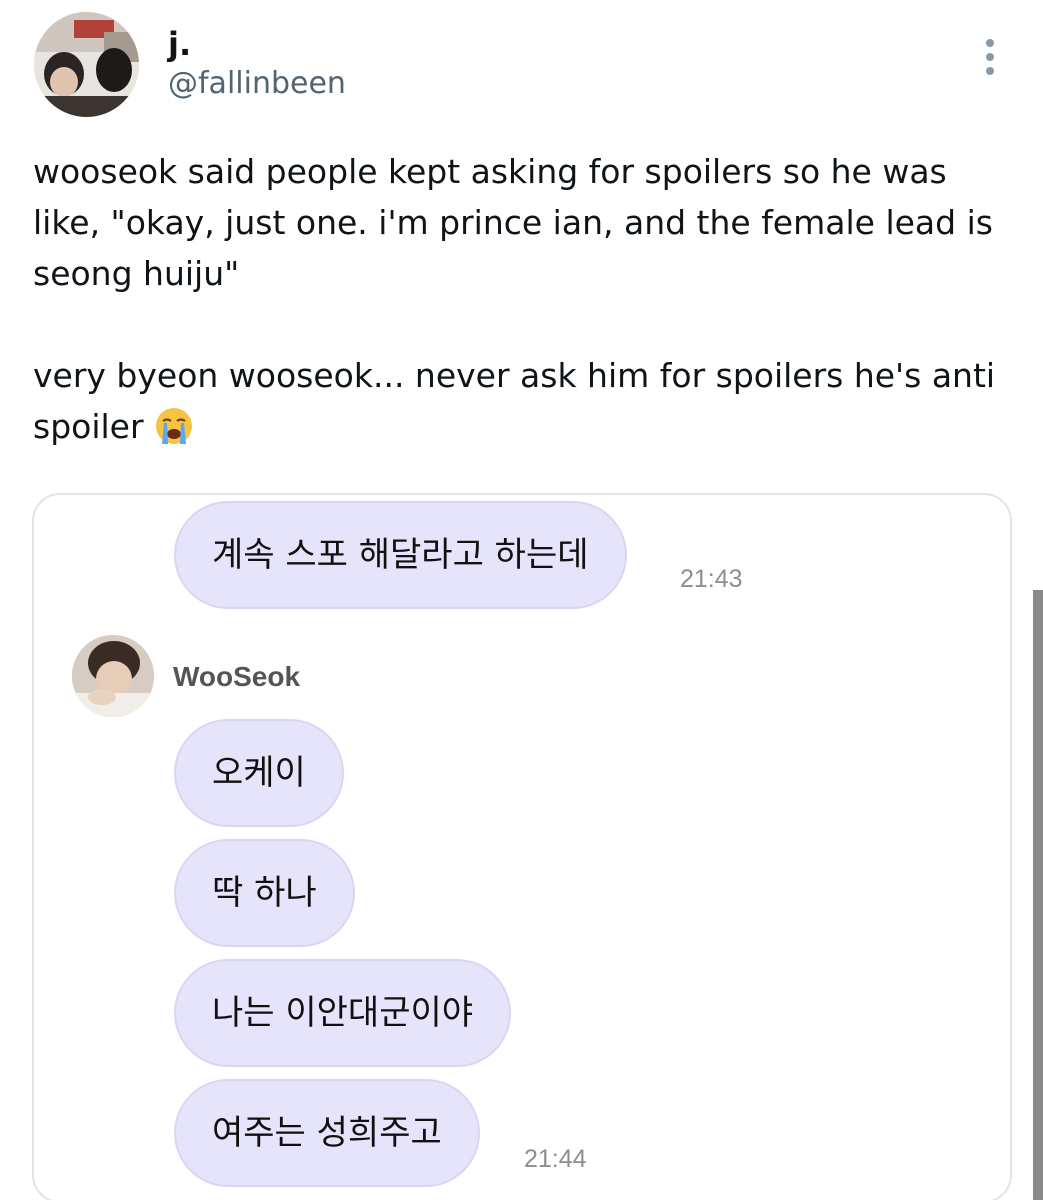  Describe the element at coordinates (86, 64) in the screenshot. I see `profile-avatar` at that location.